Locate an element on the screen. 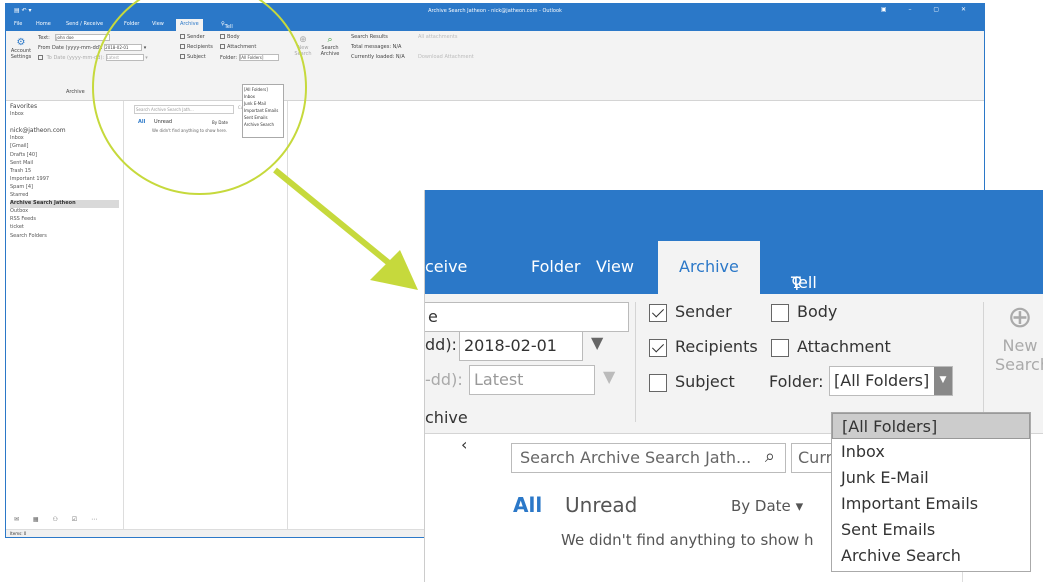  zoom-new-label: New is located at coordinates (1020, 345).